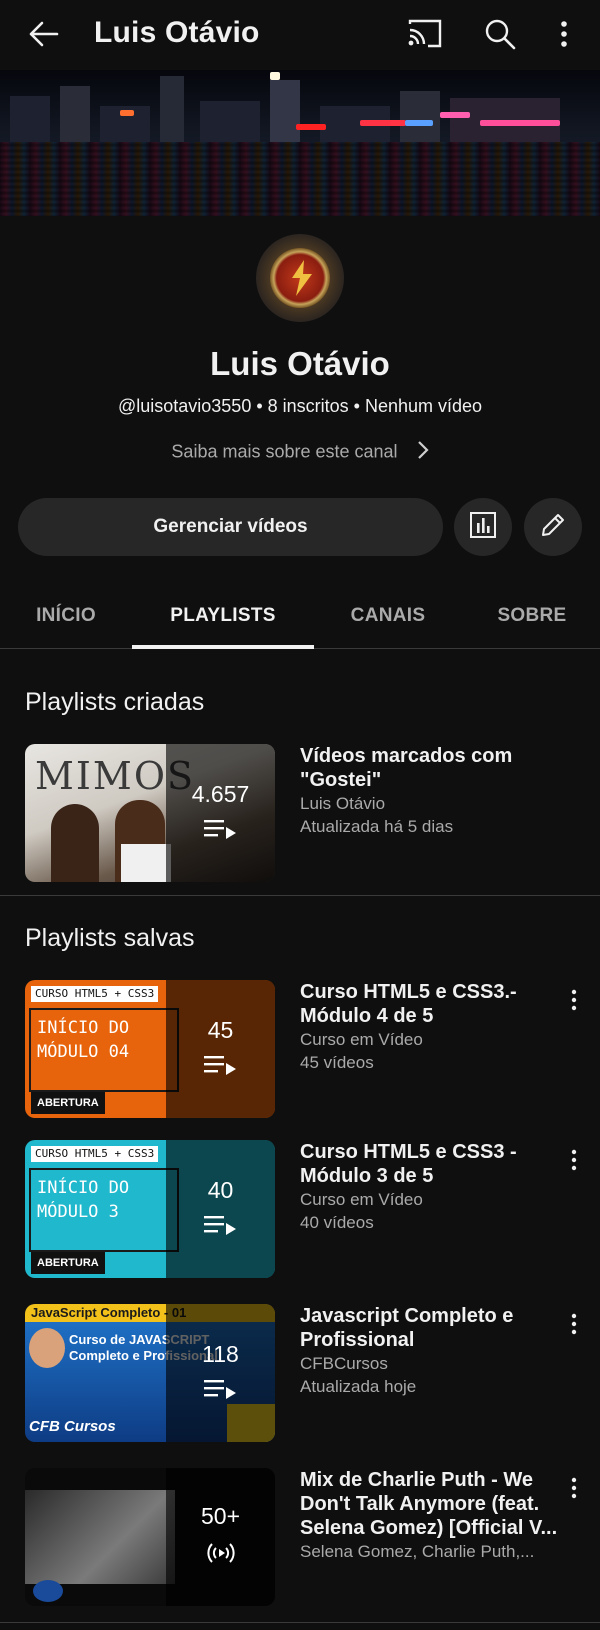 The height and width of the screenshot is (1630, 600). I want to click on analytics-button, so click(483, 527).